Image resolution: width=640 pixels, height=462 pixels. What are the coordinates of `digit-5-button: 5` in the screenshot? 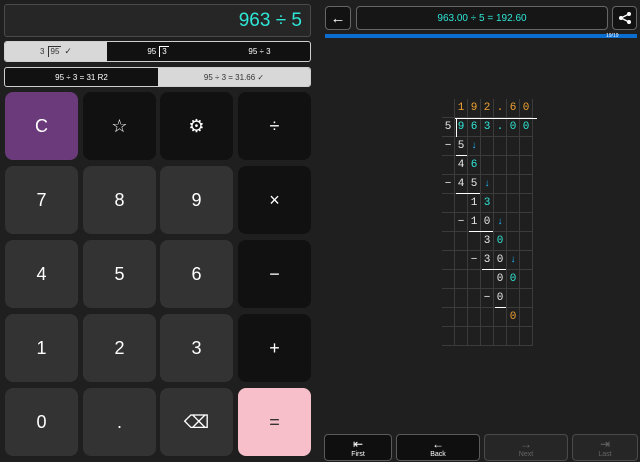 It's located at (119, 274).